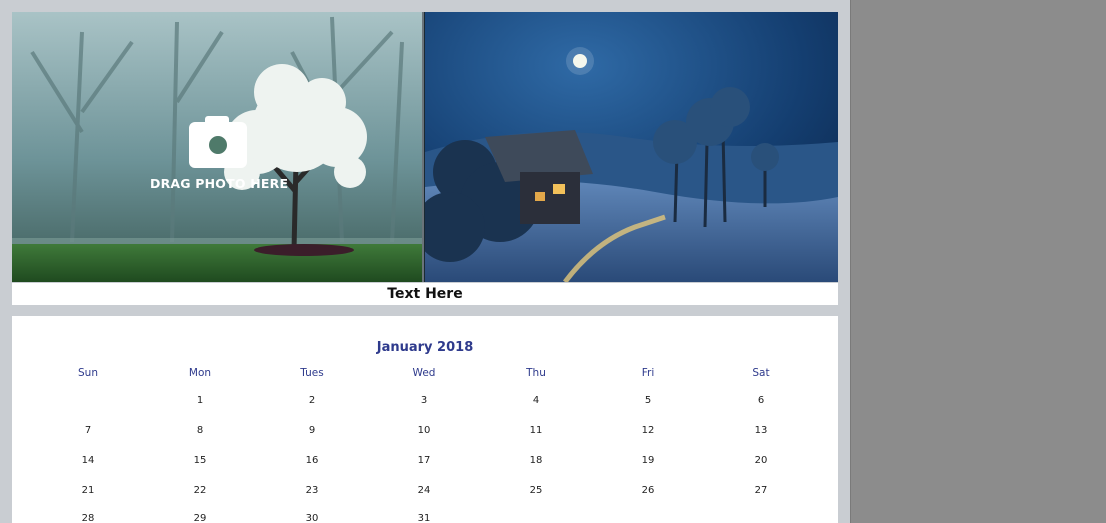  I want to click on calendar-day-cell: 17, so click(424, 460).